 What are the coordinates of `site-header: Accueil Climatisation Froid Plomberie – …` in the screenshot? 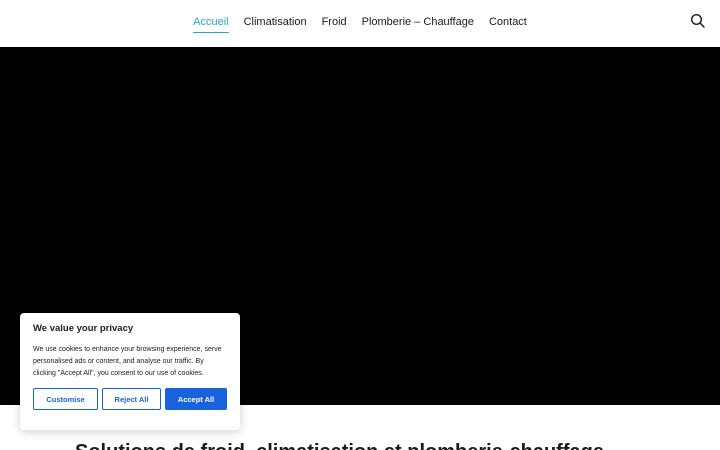 It's located at (360, 24).